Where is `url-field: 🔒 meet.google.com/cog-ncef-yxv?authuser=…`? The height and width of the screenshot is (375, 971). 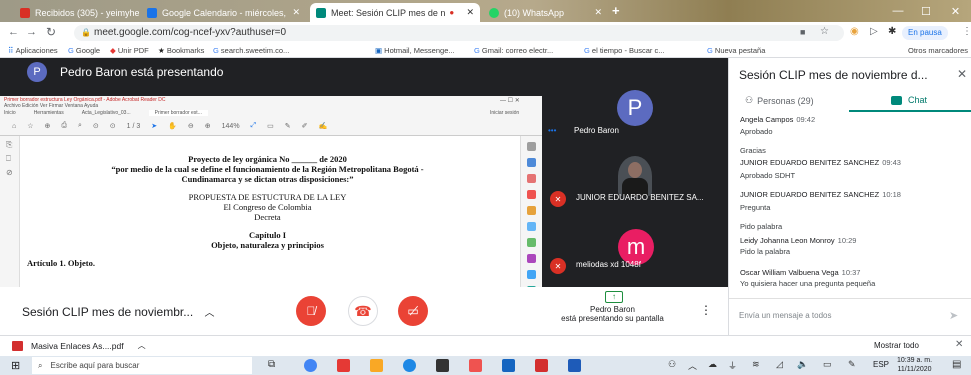 url-field: 🔒 meet.google.com/cog-ncef-yxv?authuser=… is located at coordinates (459, 33).